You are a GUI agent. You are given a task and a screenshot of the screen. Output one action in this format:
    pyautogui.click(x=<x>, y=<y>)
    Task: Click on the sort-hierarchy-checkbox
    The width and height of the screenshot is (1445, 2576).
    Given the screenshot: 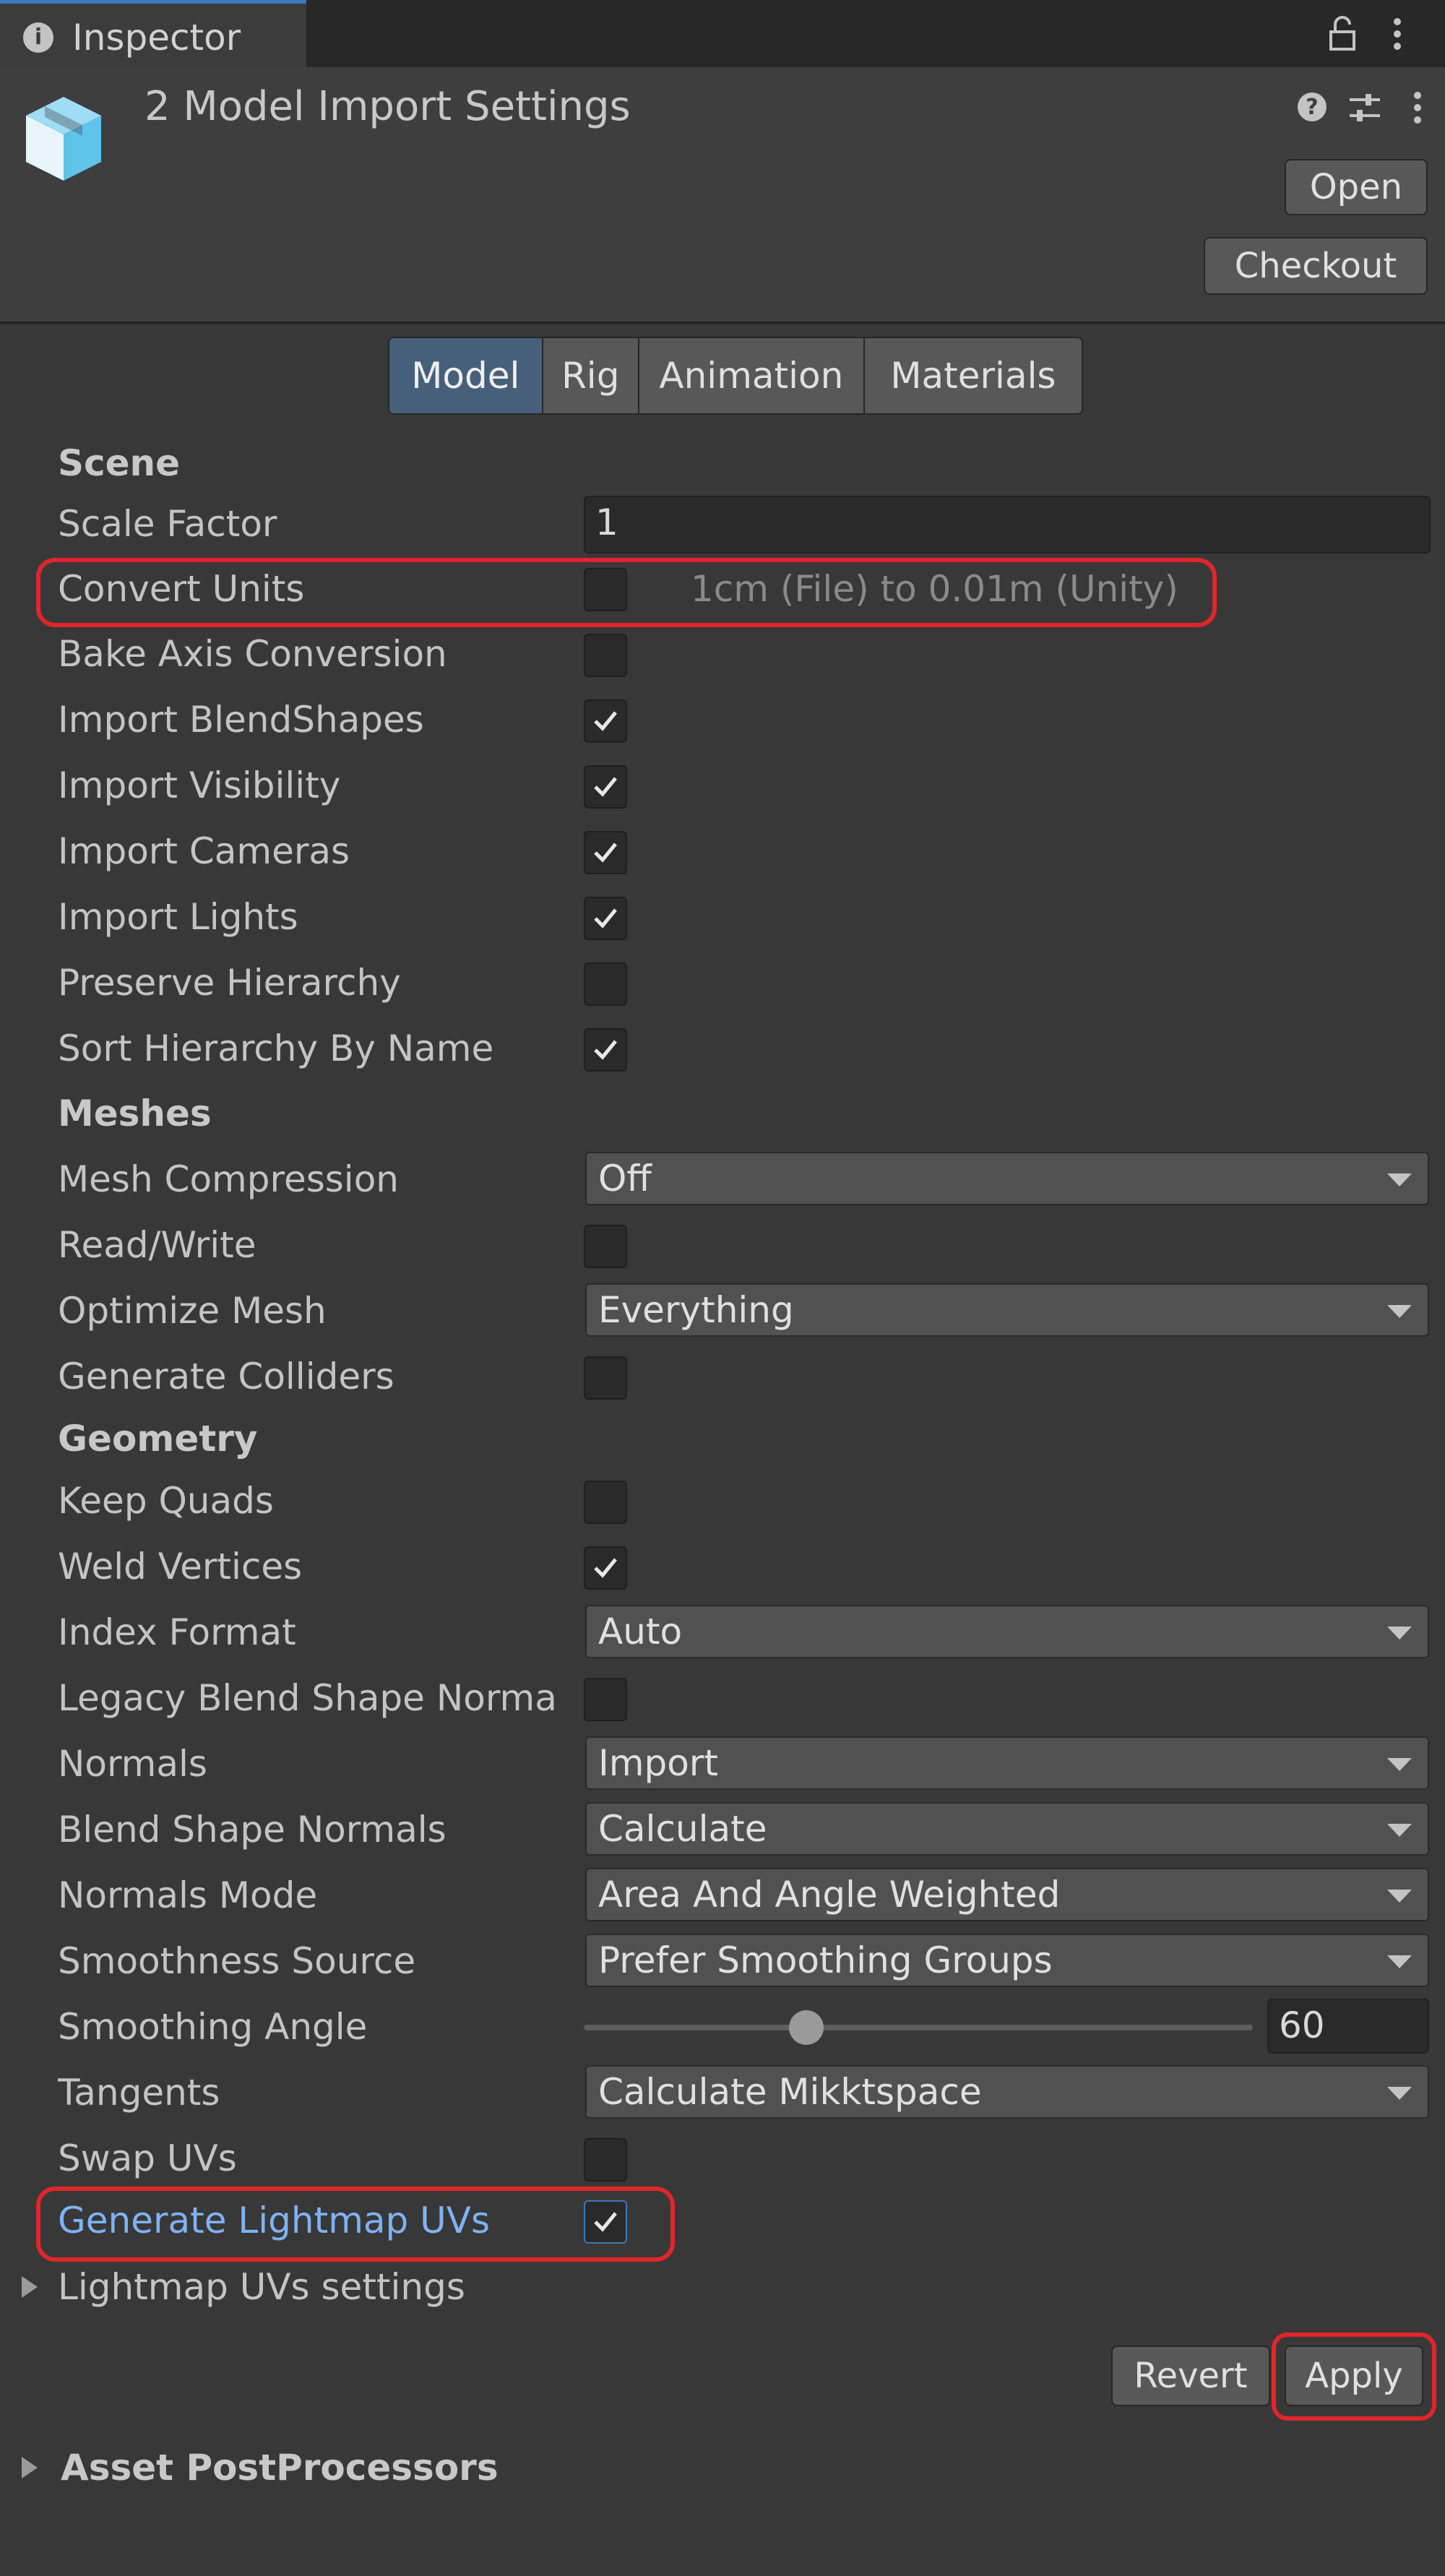 What is the action you would take?
    pyautogui.click(x=605, y=1050)
    